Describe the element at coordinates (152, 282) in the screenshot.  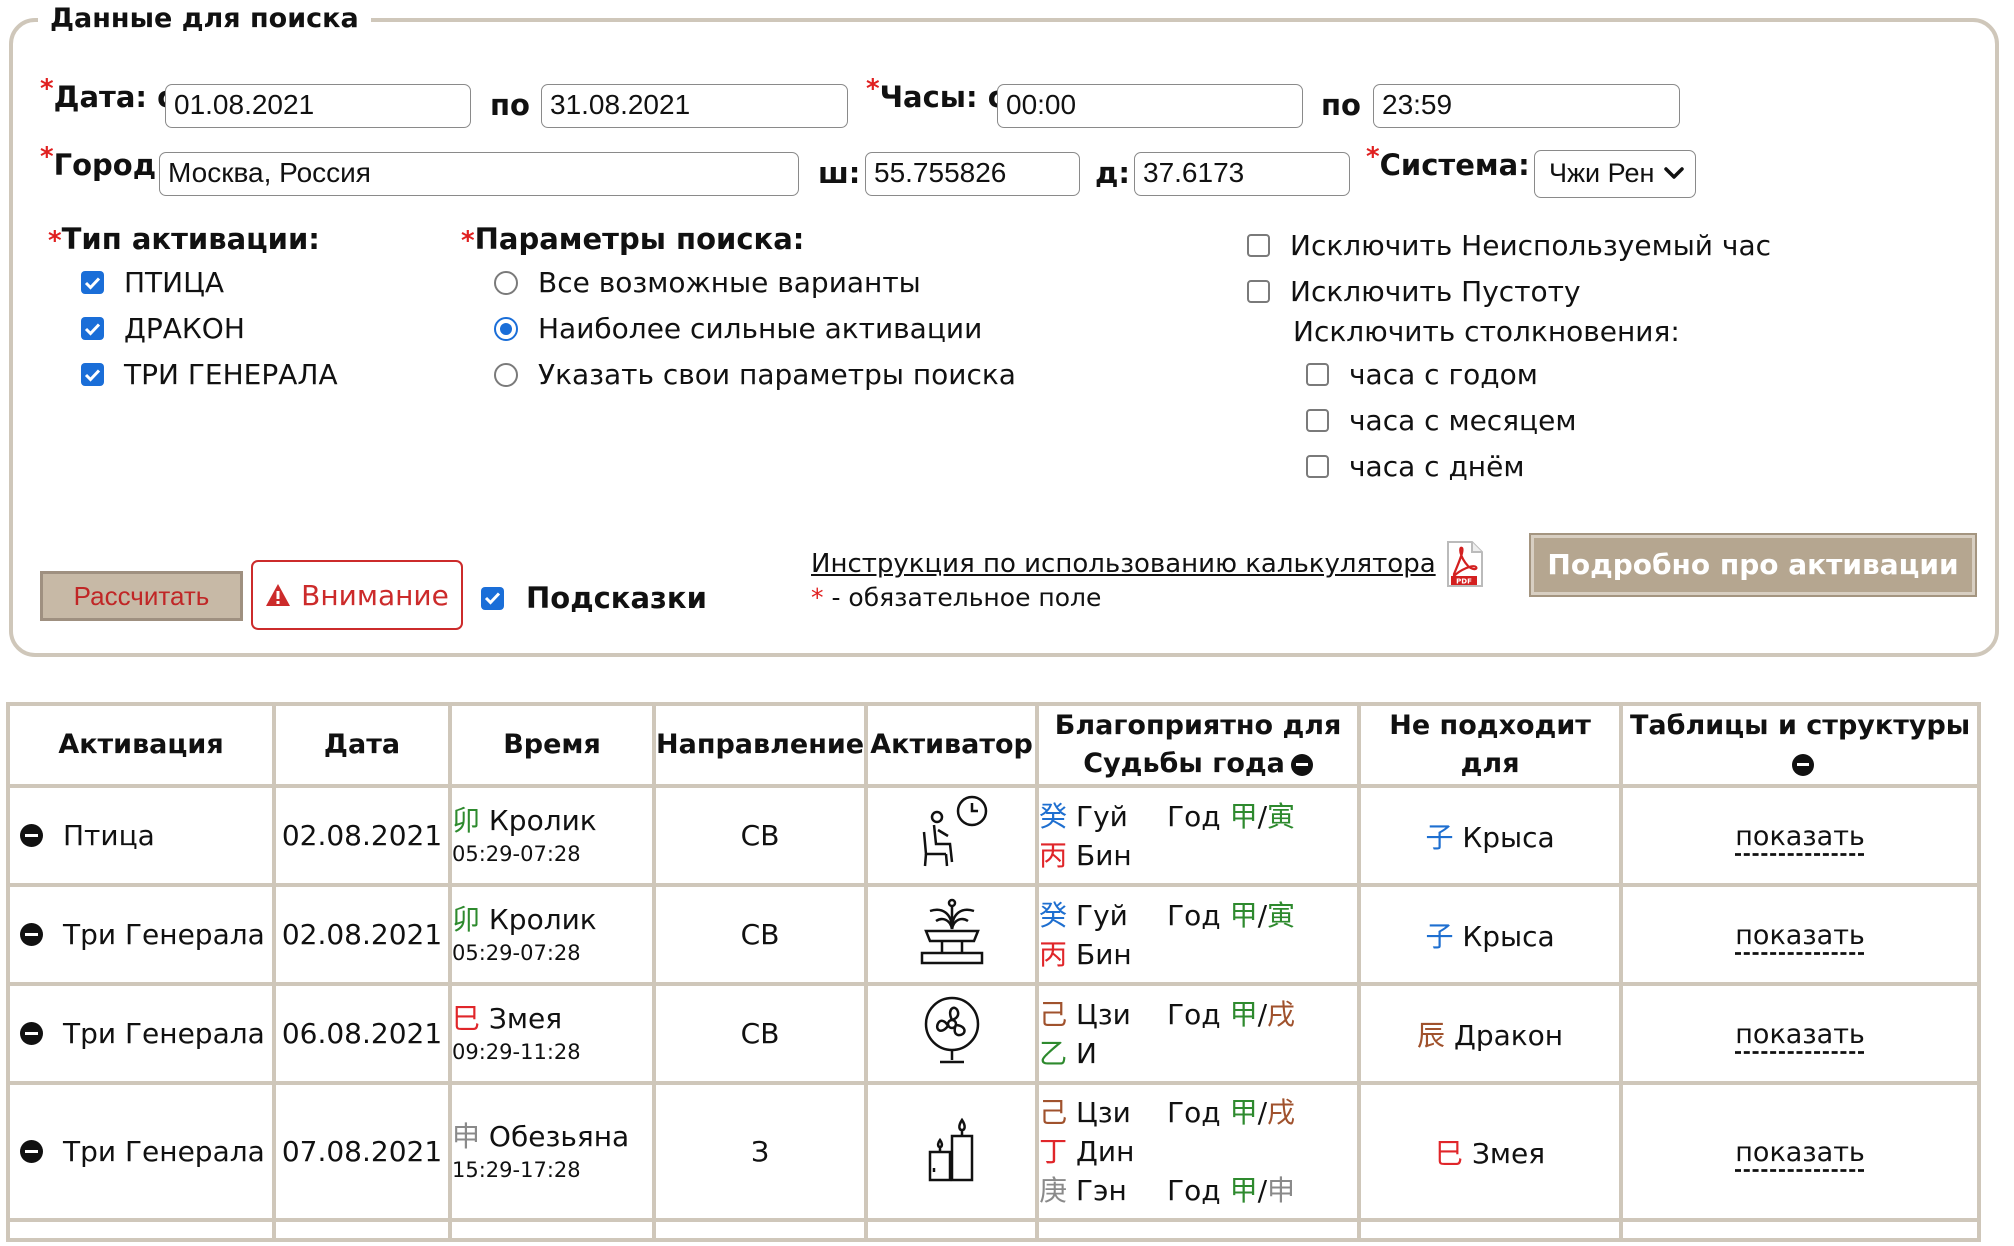
I see `activation-type-bird: ПТИЦА` at that location.